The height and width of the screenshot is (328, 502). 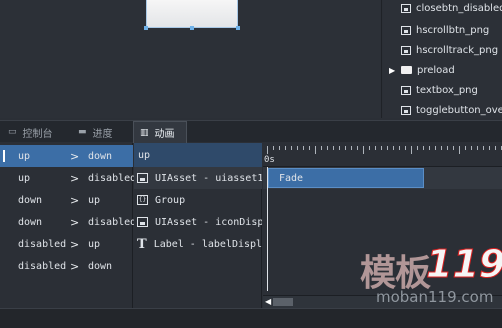 What do you see at coordinates (164, 134) in the screenshot?
I see `tab-label: 动画` at bounding box center [164, 134].